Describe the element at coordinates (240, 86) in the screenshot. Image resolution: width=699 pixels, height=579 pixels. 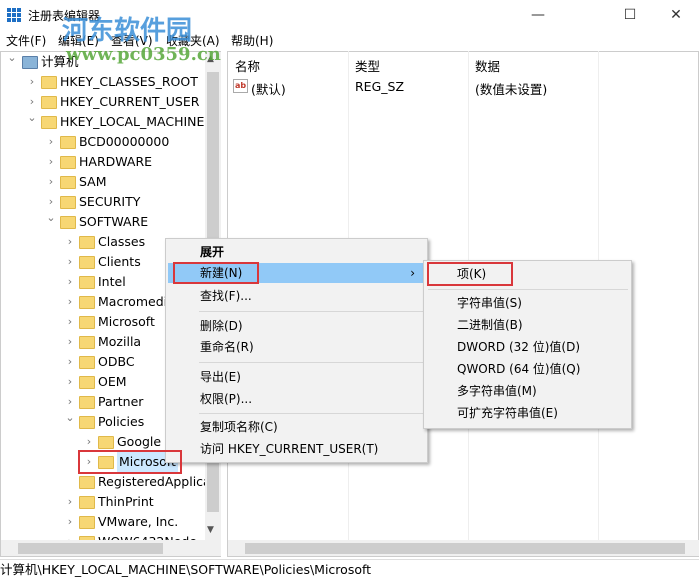
I see `string-value-icon: ab` at that location.